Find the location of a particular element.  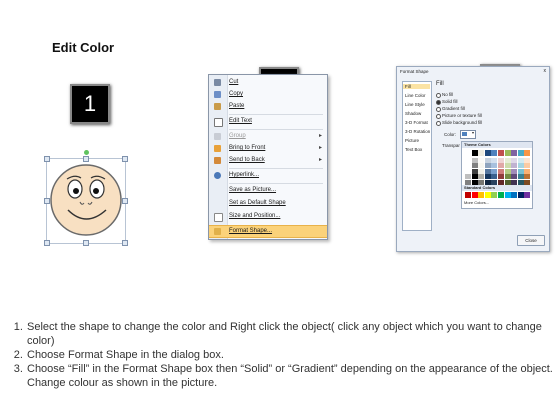

category-picture: Picture is located at coordinates (412, 140).